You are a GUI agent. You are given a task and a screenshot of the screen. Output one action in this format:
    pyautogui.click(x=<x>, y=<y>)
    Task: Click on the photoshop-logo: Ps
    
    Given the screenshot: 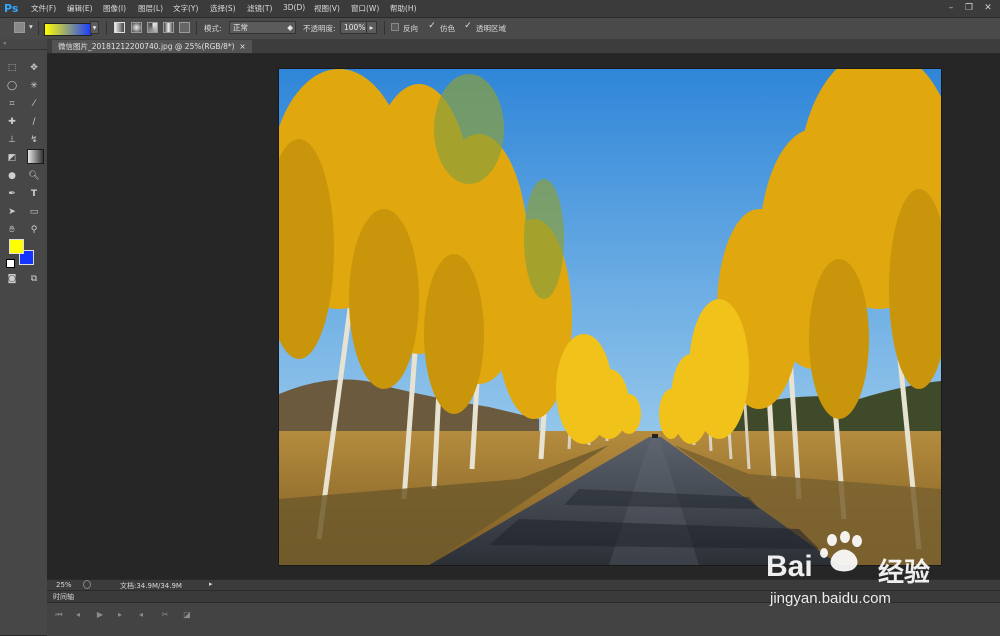 What is the action you would take?
    pyautogui.click(x=11, y=8)
    